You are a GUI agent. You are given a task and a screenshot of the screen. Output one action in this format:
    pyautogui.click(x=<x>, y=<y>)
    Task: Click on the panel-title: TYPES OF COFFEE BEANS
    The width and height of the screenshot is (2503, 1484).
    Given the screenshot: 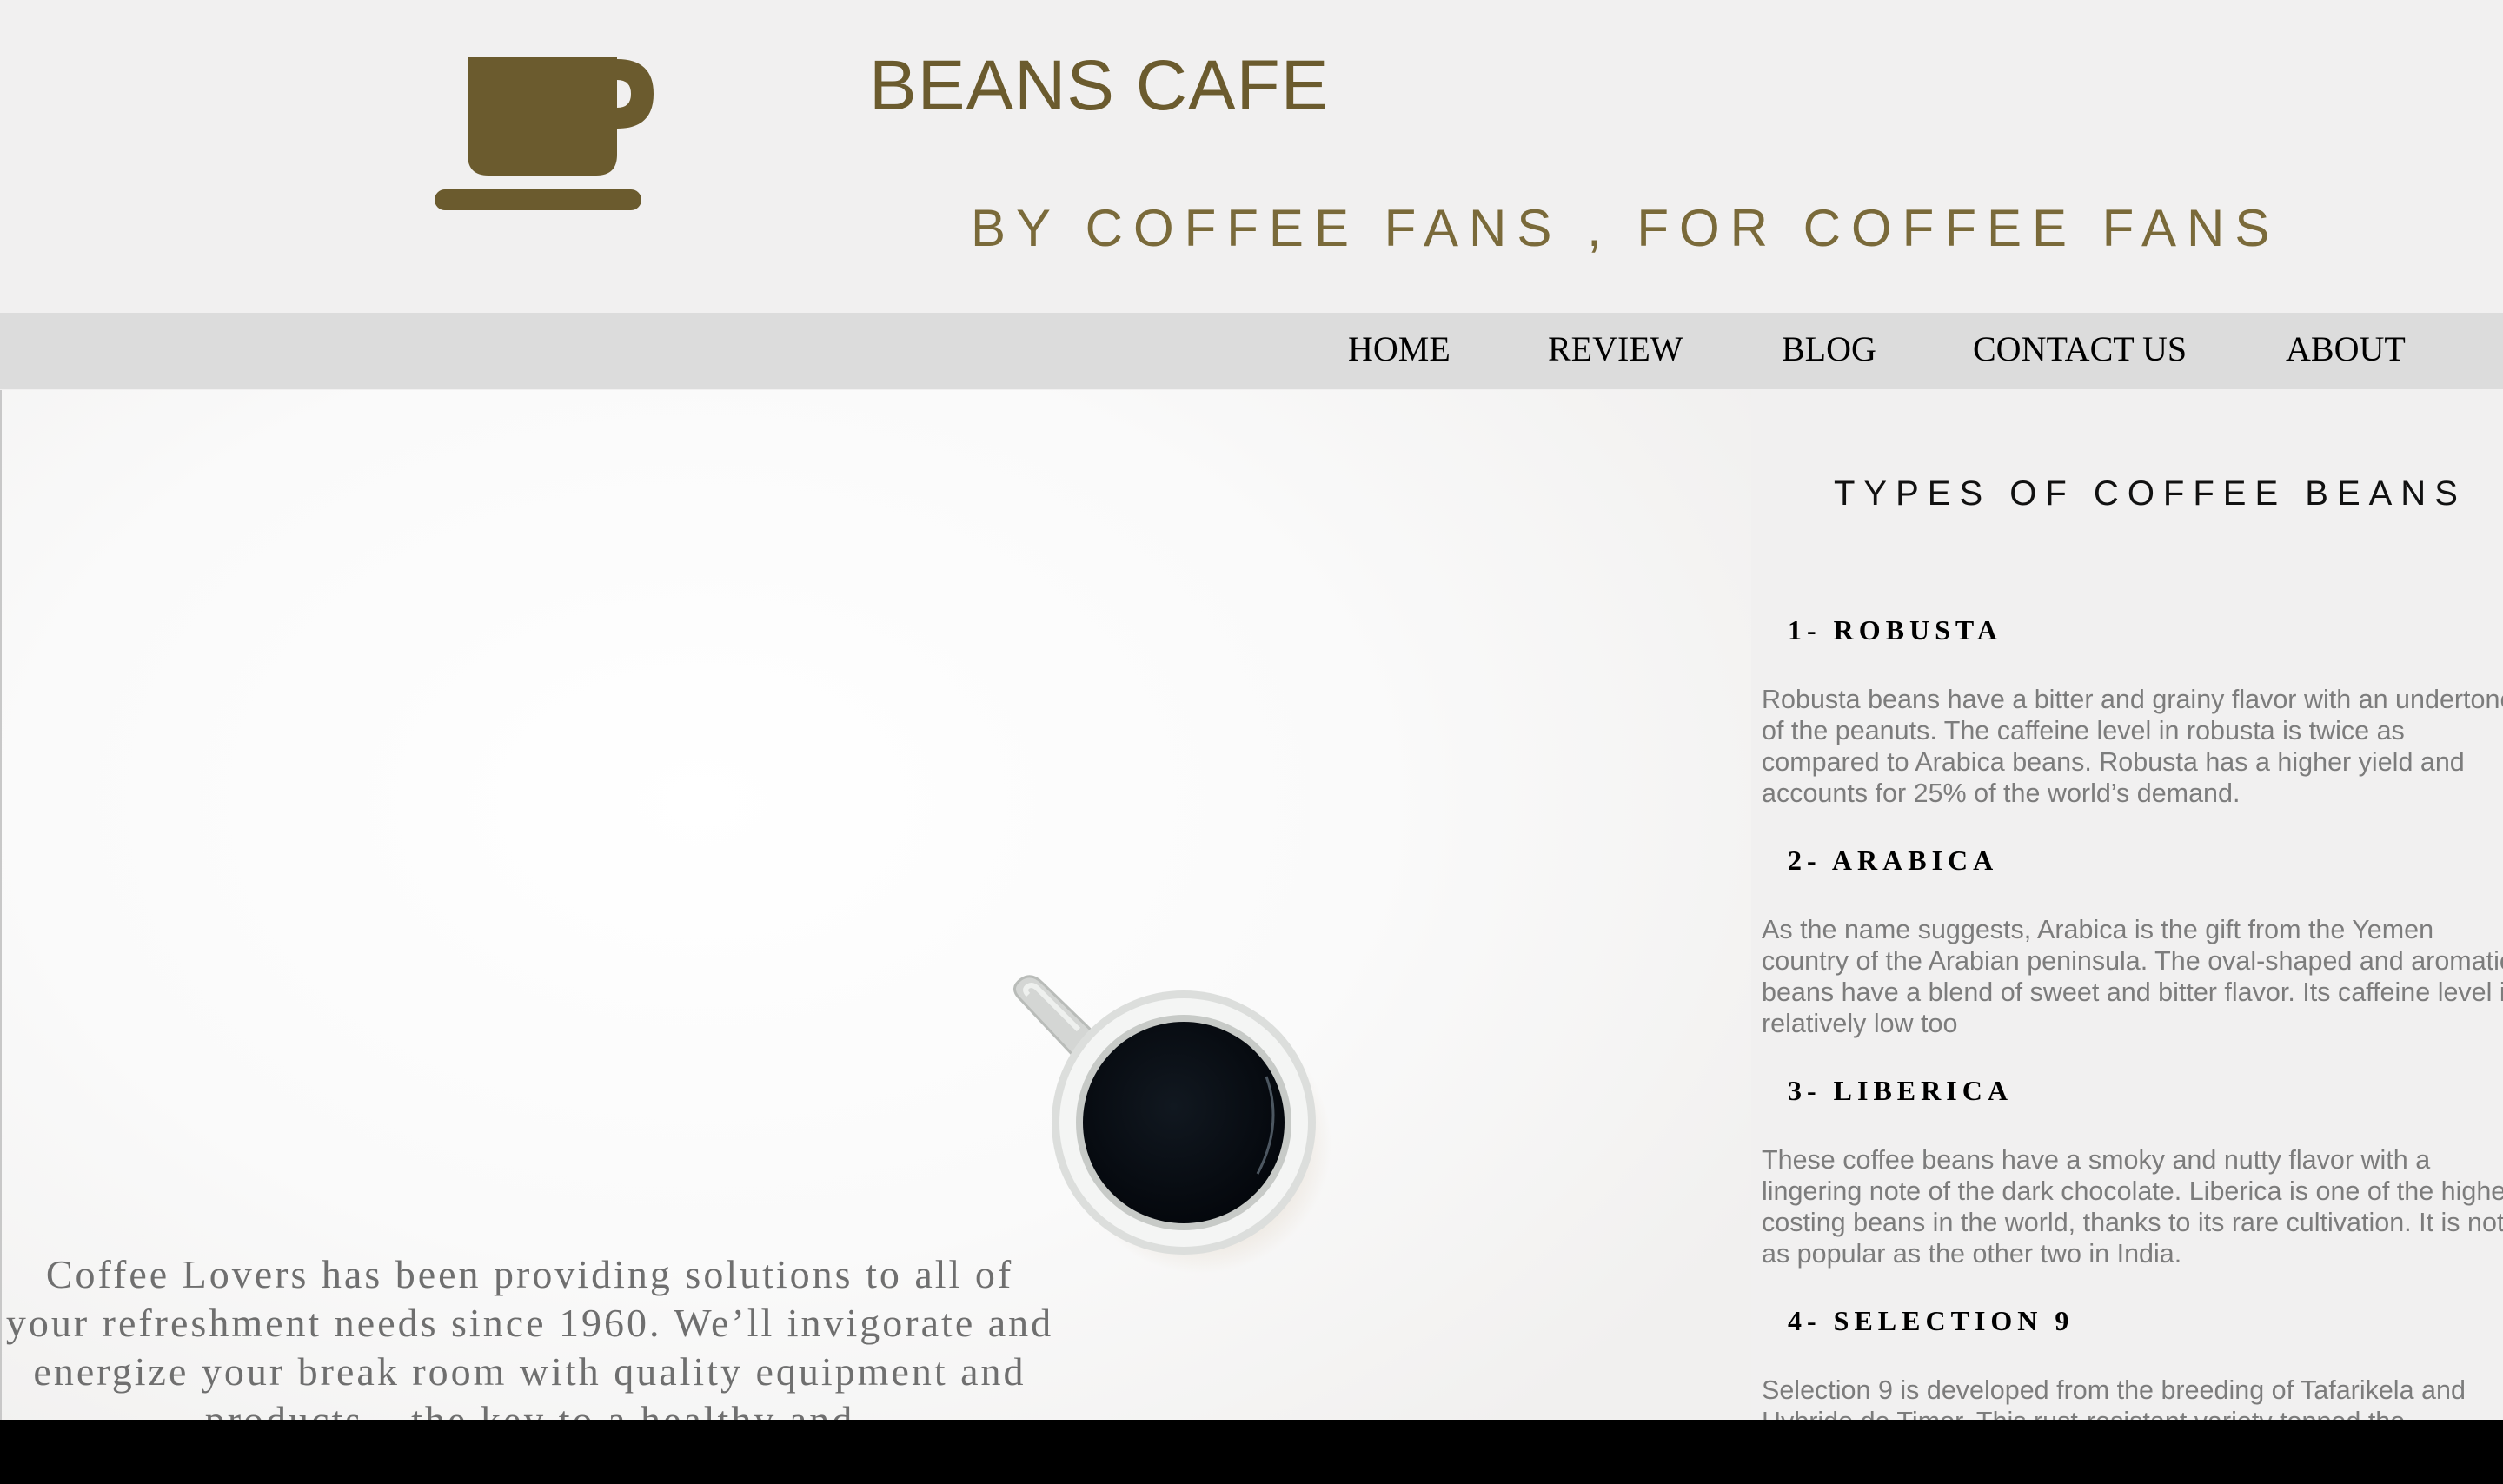 What is the action you would take?
    pyautogui.click(x=2150, y=493)
    